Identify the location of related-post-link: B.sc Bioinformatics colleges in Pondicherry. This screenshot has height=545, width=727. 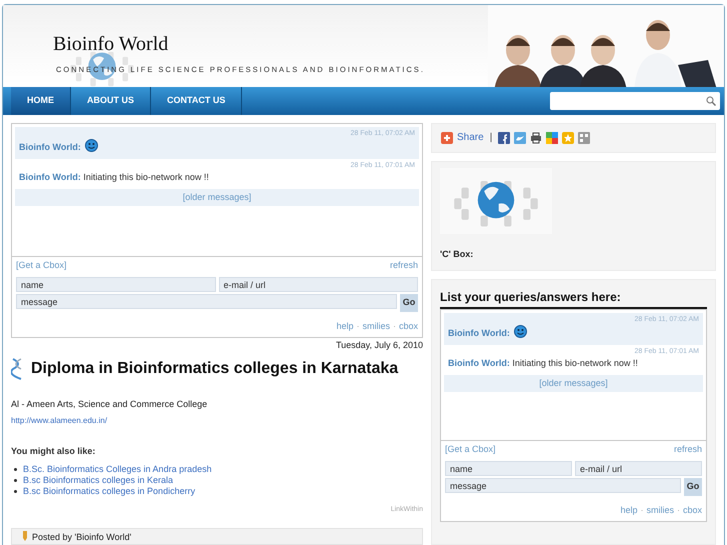
(109, 491).